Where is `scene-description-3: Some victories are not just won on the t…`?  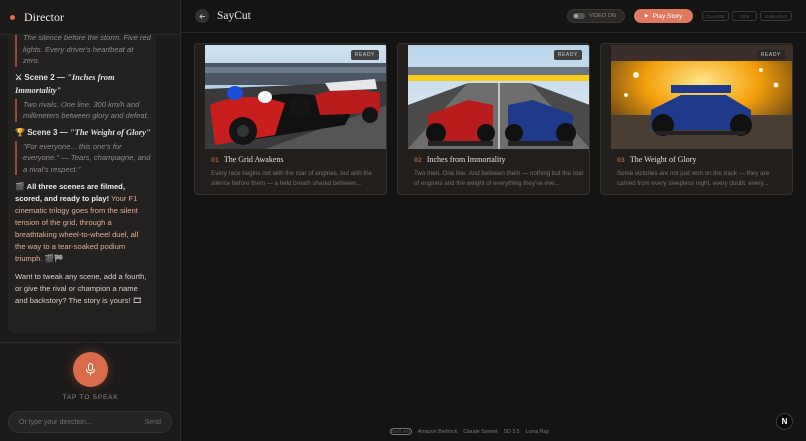
scene-description-3: Some victories are not just won on the t… is located at coordinates (693, 178).